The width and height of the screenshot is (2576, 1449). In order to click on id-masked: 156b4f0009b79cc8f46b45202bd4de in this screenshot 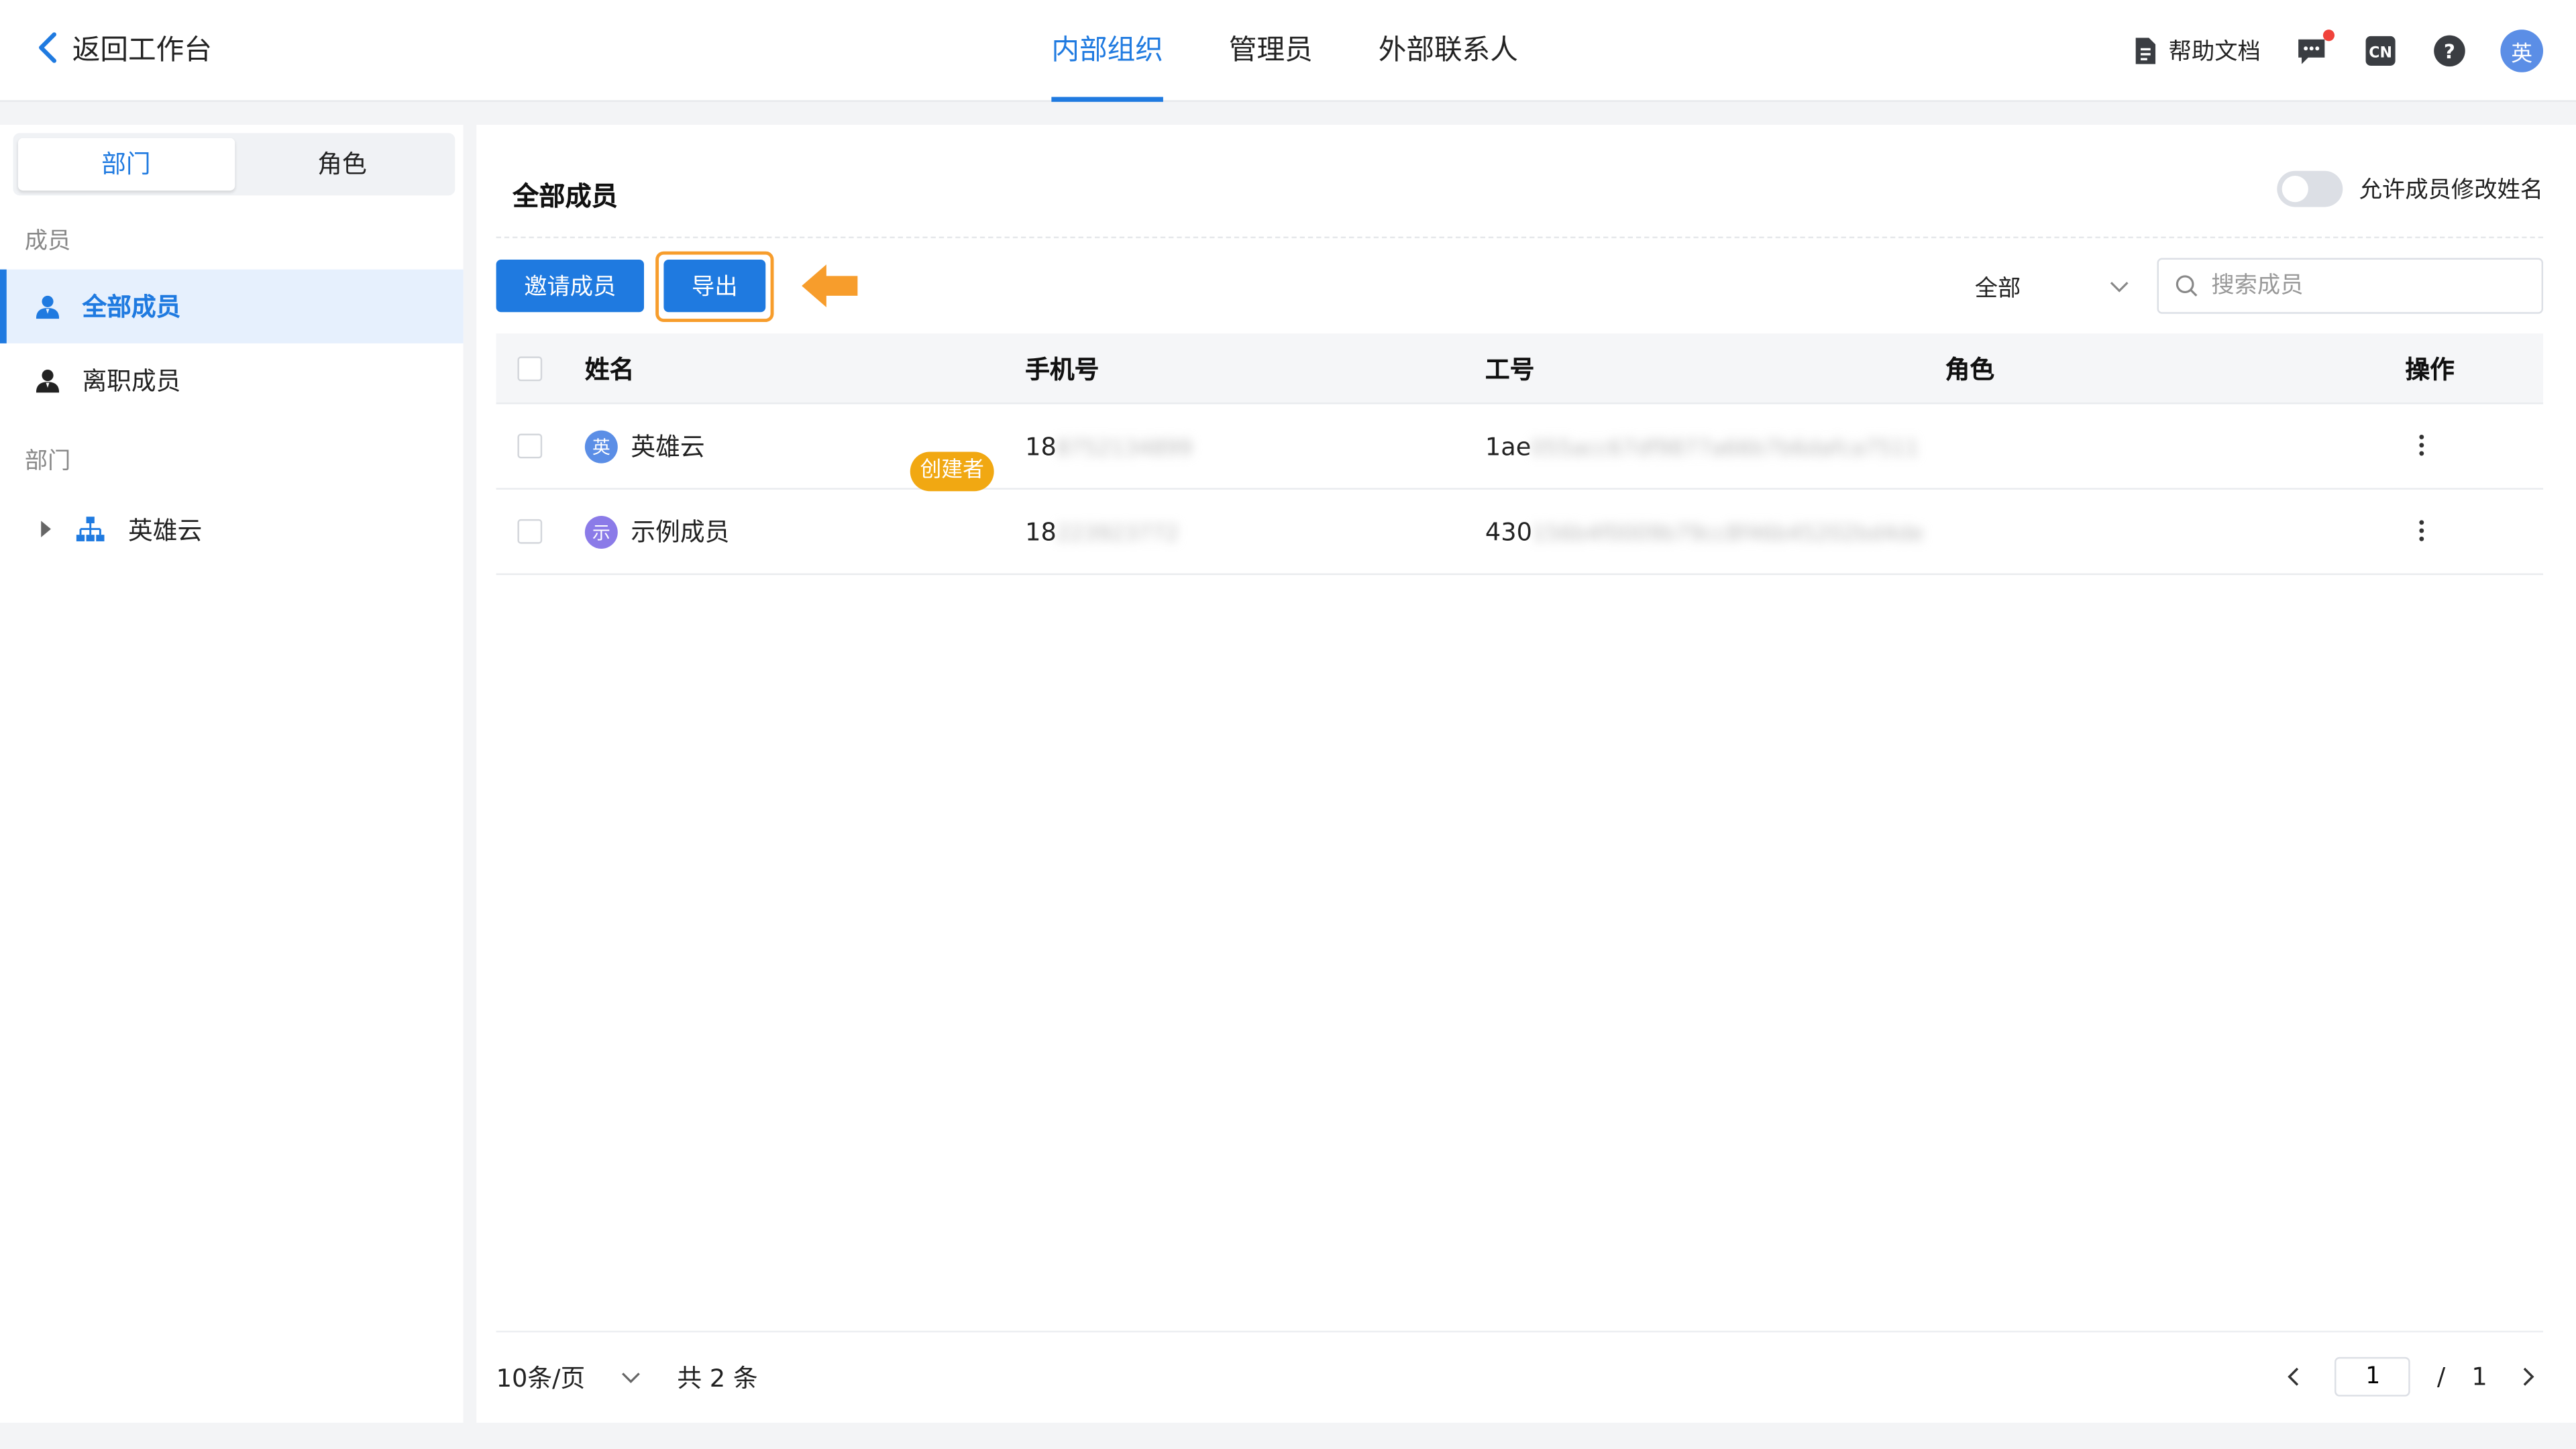, I will do `click(1728, 534)`.